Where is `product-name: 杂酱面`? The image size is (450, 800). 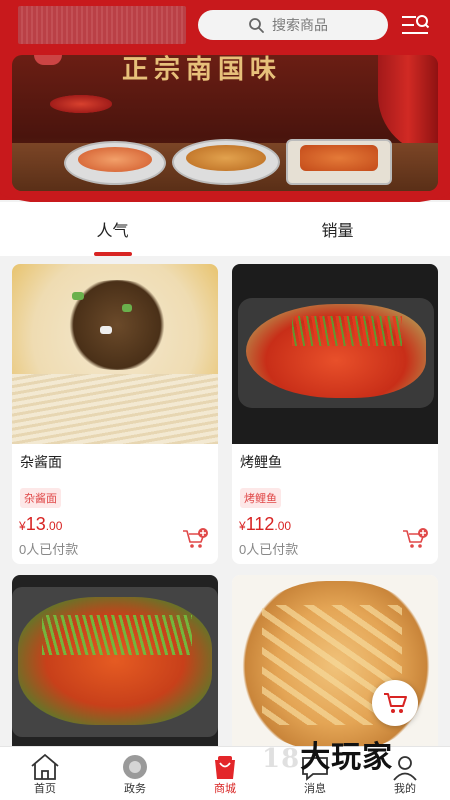 product-name: 杂酱面 is located at coordinates (41, 462).